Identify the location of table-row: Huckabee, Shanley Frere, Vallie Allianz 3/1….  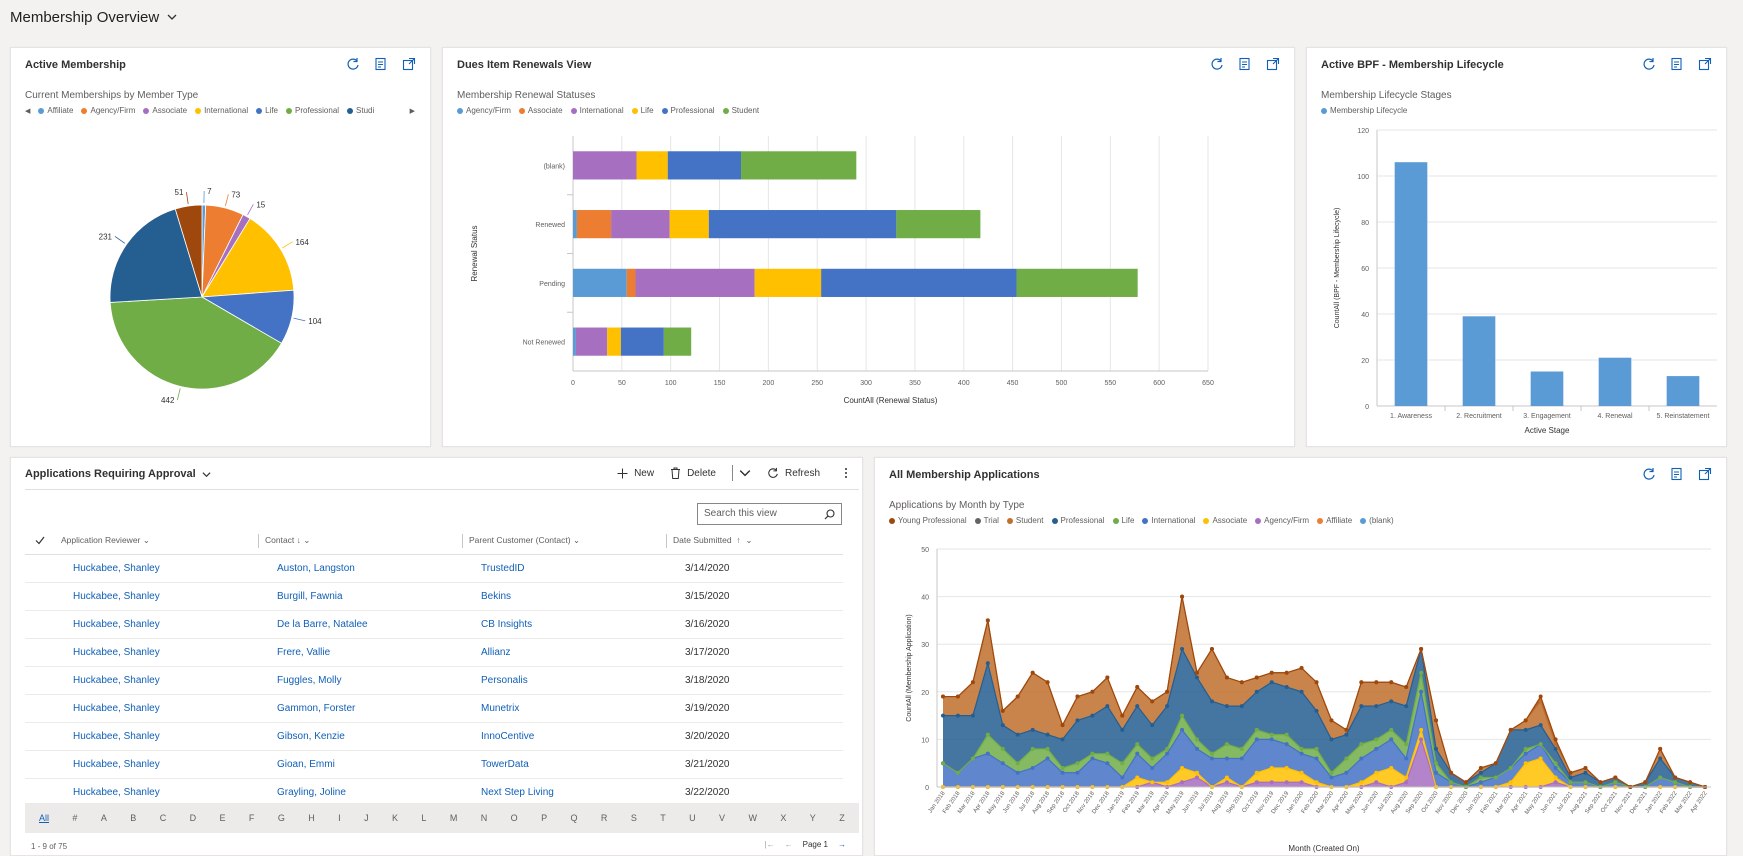
(434, 652).